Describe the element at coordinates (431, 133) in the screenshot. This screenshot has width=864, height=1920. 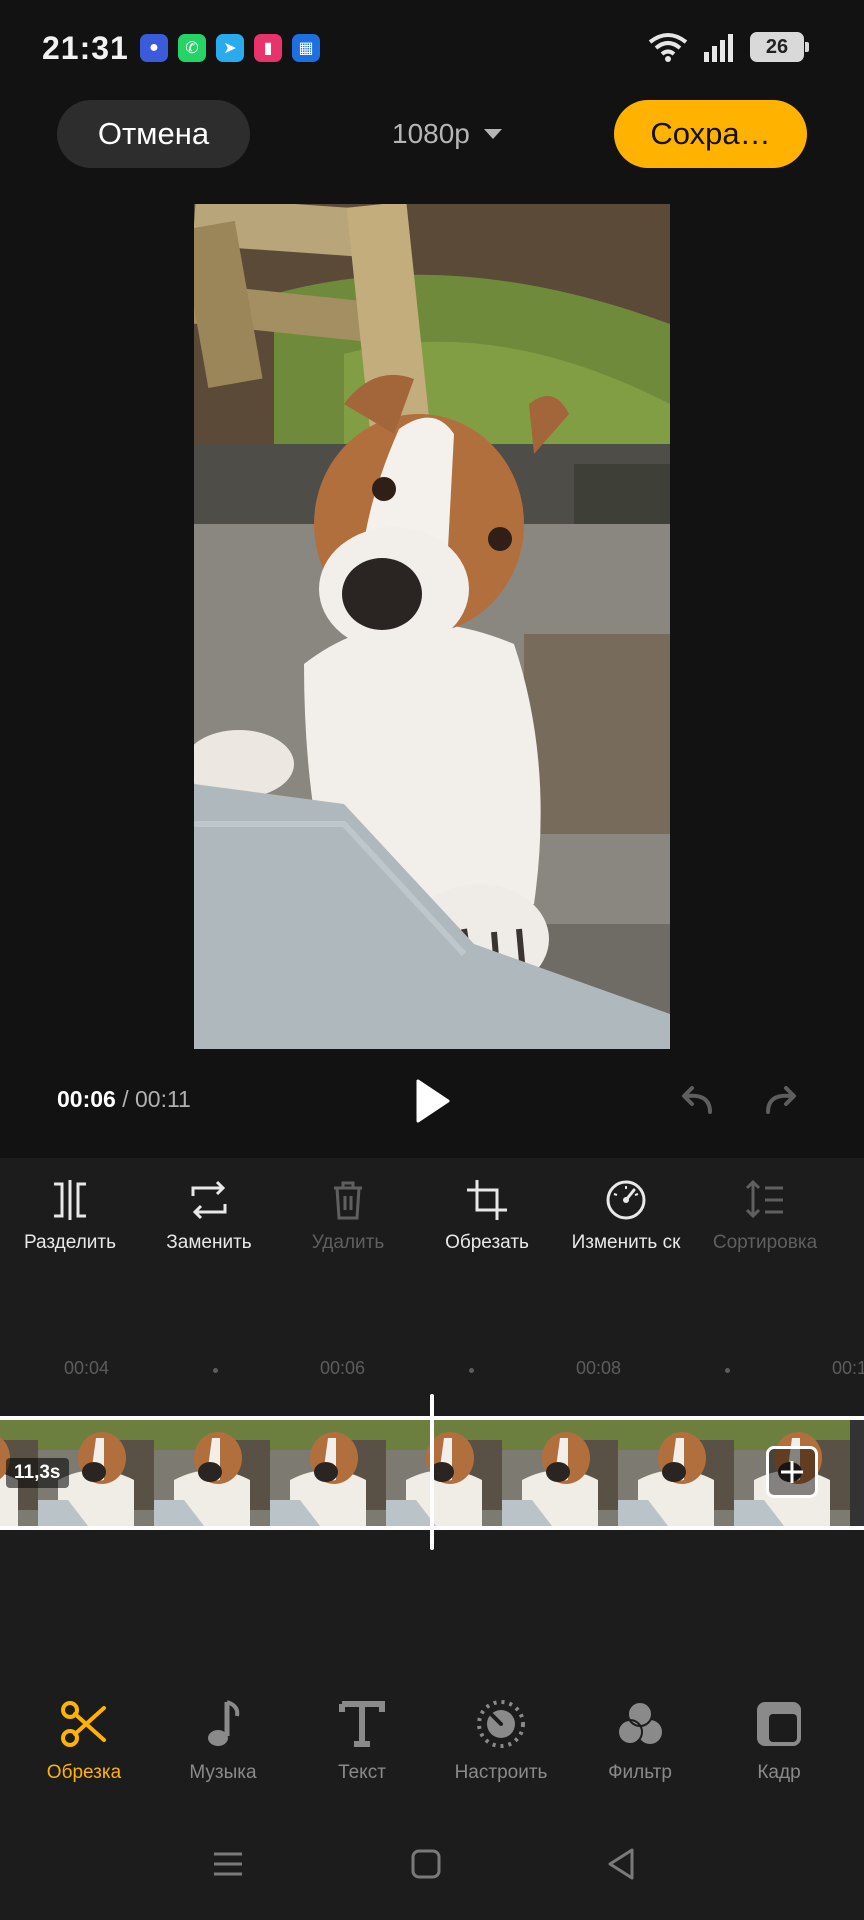
I see `resolution-value: 1080p` at that location.